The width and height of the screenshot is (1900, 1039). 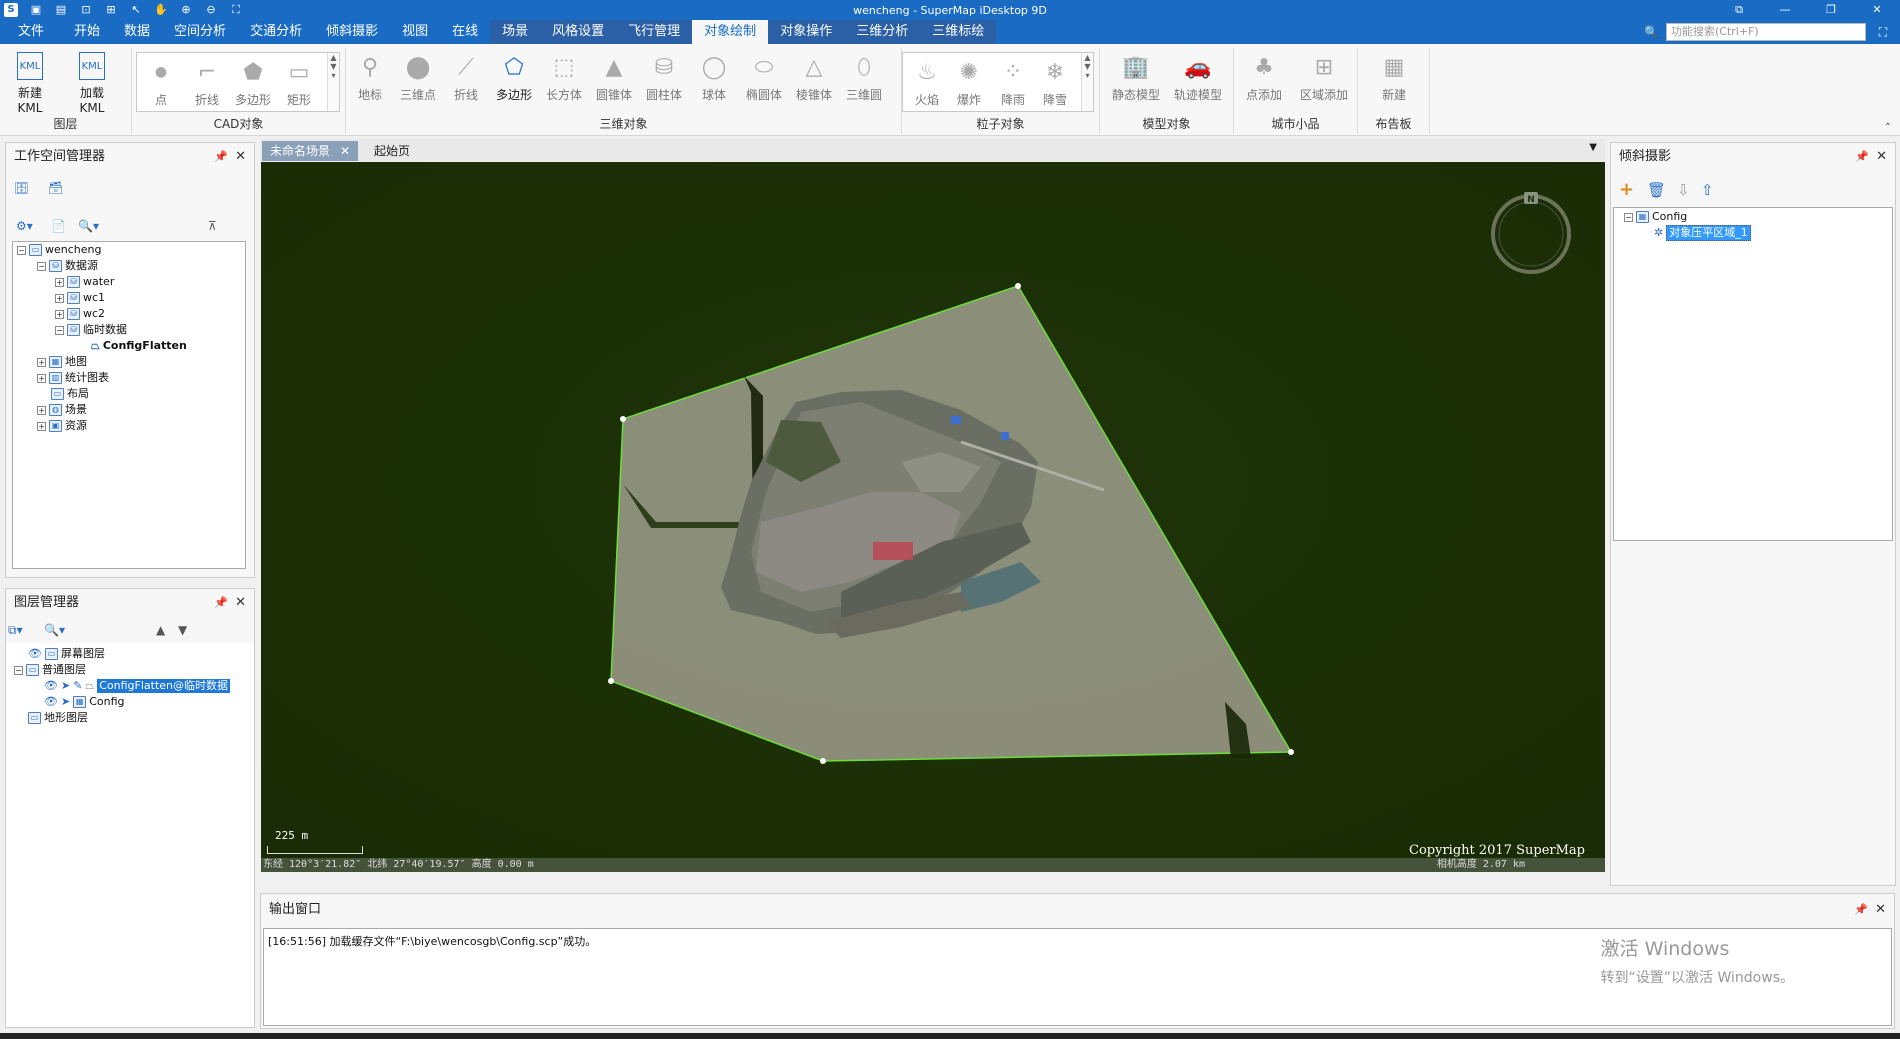 I want to click on pointer-icon: ↖, so click(x=136, y=10).